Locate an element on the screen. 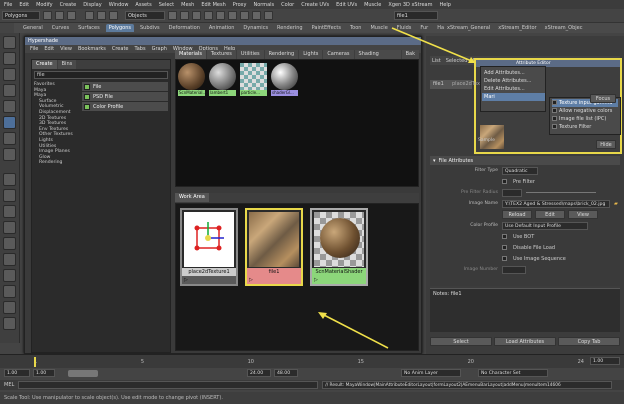 Image resolution: width=624 pixels, height=404 pixels. menu-item: Edit UVs is located at coordinates (346, 5).